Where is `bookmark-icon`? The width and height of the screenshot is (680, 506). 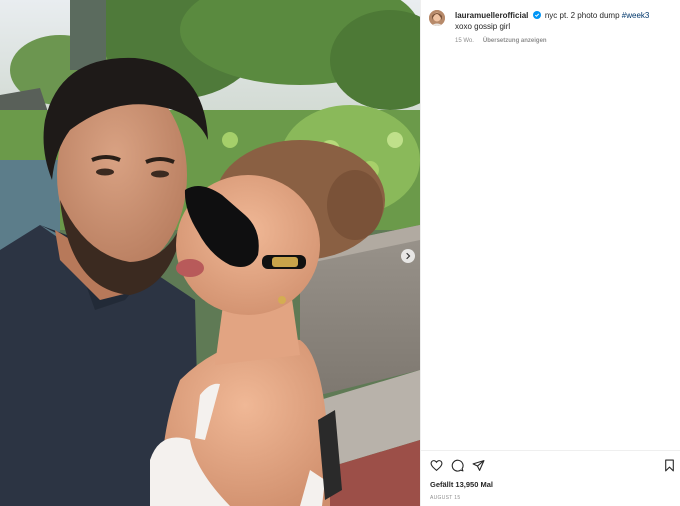 bookmark-icon is located at coordinates (669, 465).